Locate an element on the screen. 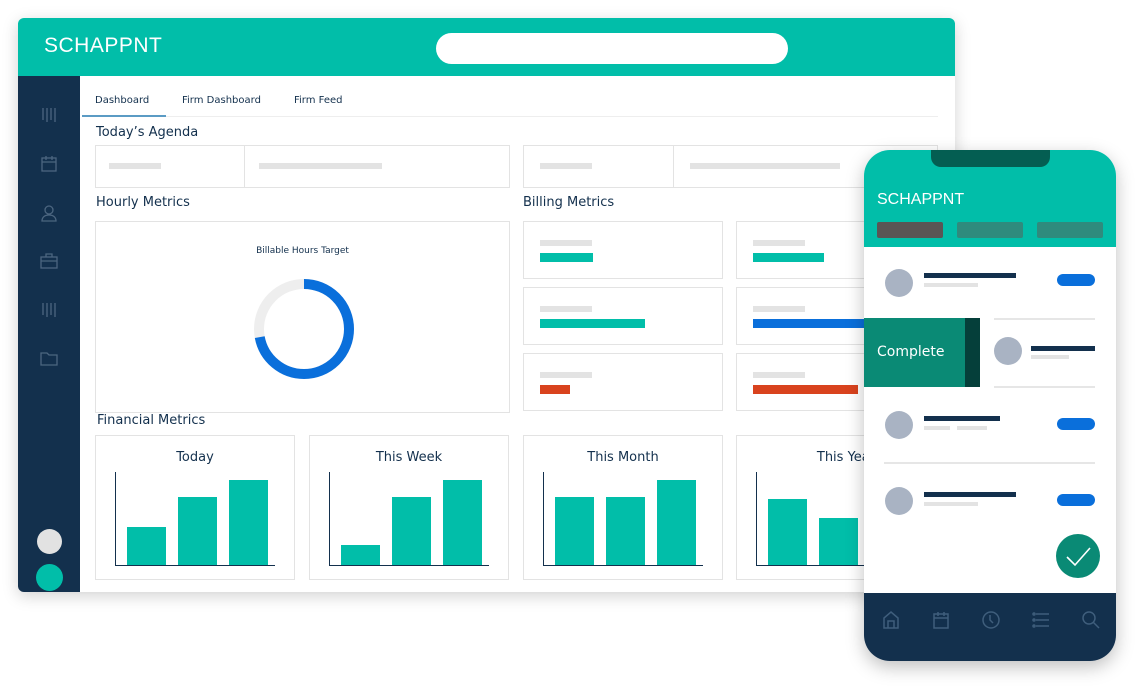 The image size is (1135, 686). search-icon is located at coordinates (1091, 620).